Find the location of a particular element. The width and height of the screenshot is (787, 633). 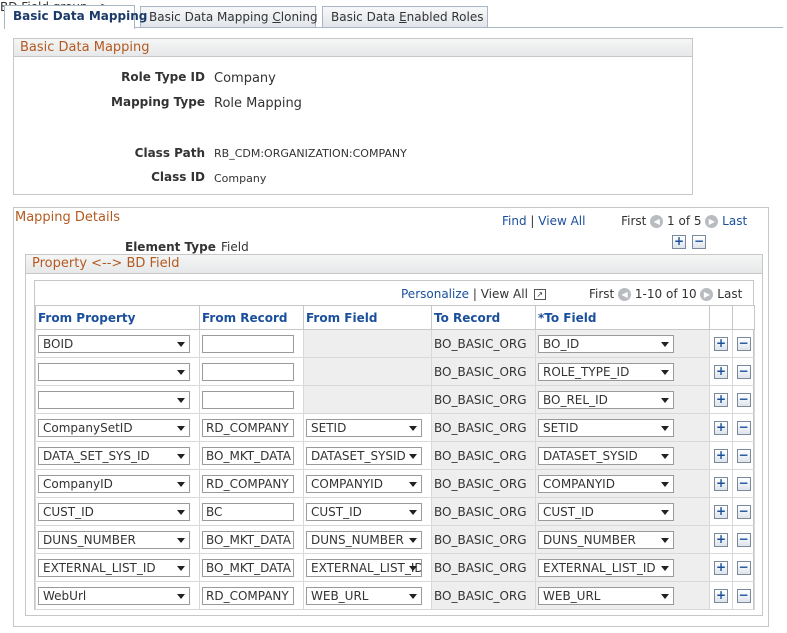

to-field-select: BO_REL_ID is located at coordinates (606, 399).